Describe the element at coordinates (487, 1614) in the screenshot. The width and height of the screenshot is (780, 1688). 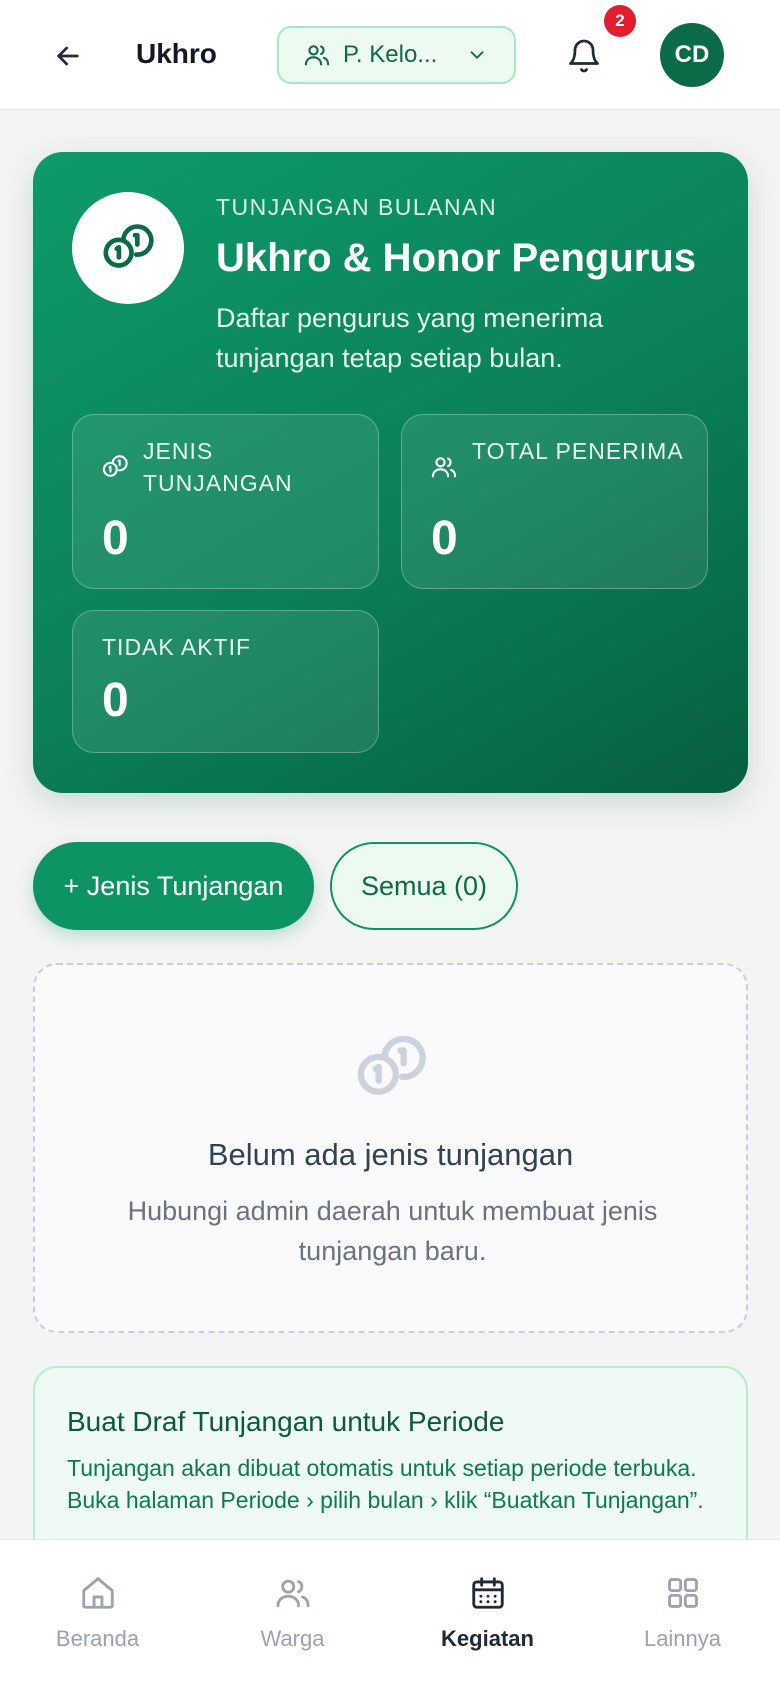
I see `nav-item-kegiatan: Kegiatan` at that location.